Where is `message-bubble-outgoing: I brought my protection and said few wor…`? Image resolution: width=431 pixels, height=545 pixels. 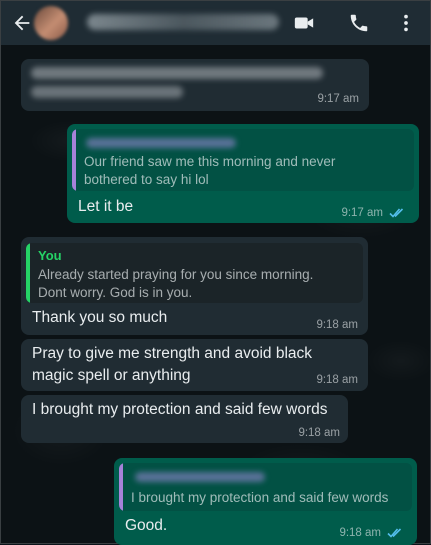 message-bubble-outgoing: I brought my protection and said few wor… is located at coordinates (265, 501).